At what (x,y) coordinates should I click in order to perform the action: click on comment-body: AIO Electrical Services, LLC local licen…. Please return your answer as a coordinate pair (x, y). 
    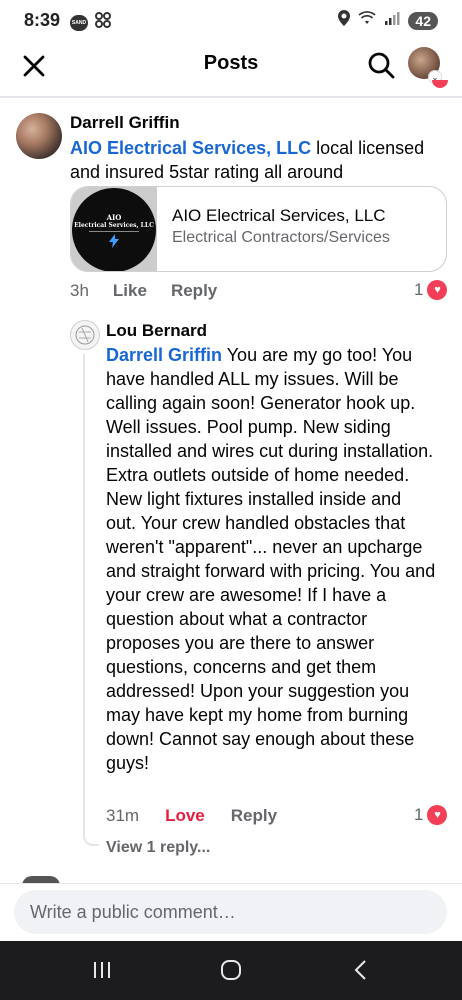
    Looking at the image, I should click on (255, 160).